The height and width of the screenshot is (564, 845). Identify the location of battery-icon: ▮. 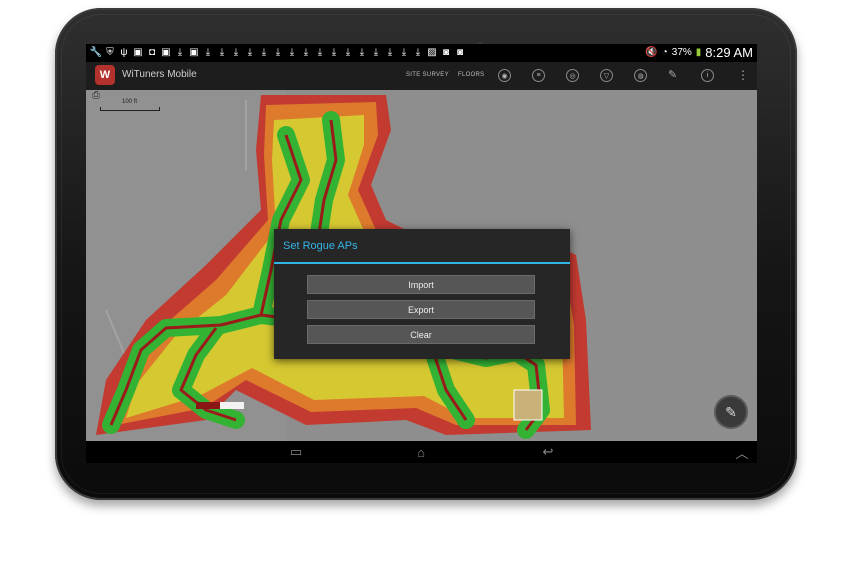
(698, 52).